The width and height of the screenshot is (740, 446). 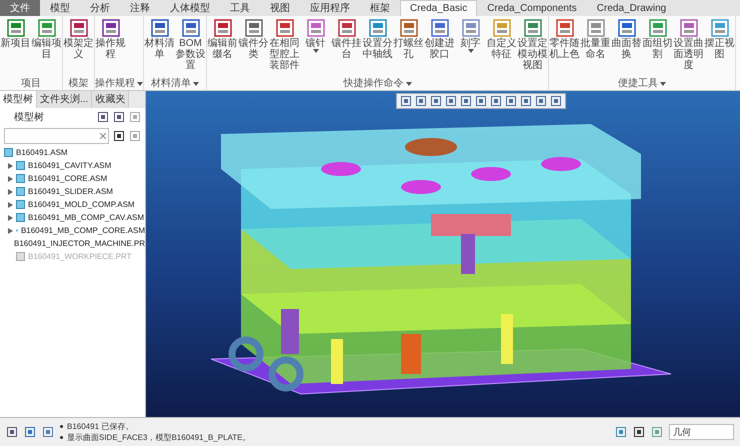 What do you see at coordinates (346, 48) in the screenshot?
I see `ribbon-tool: 镶件挂台` at bounding box center [346, 48].